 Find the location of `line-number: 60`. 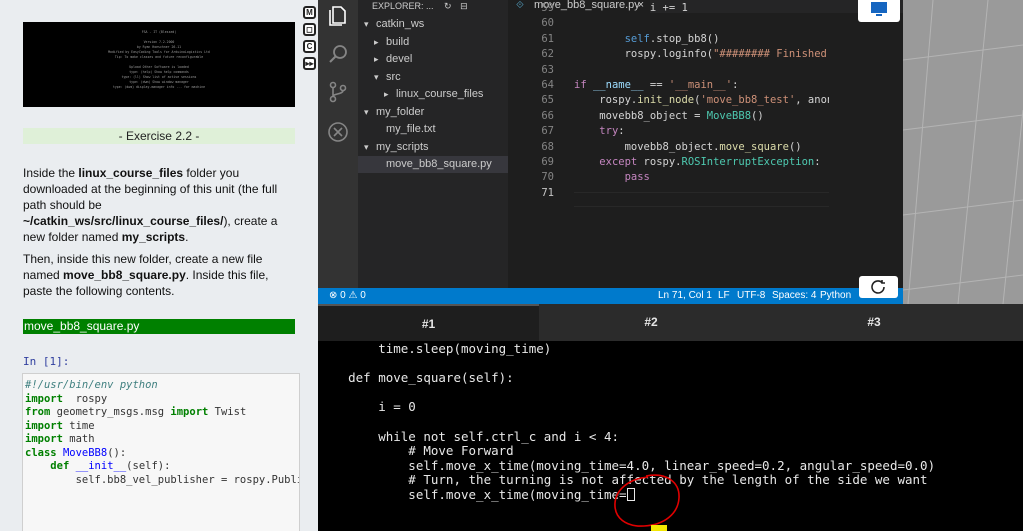

line-number: 60 is located at coordinates (547, 23).